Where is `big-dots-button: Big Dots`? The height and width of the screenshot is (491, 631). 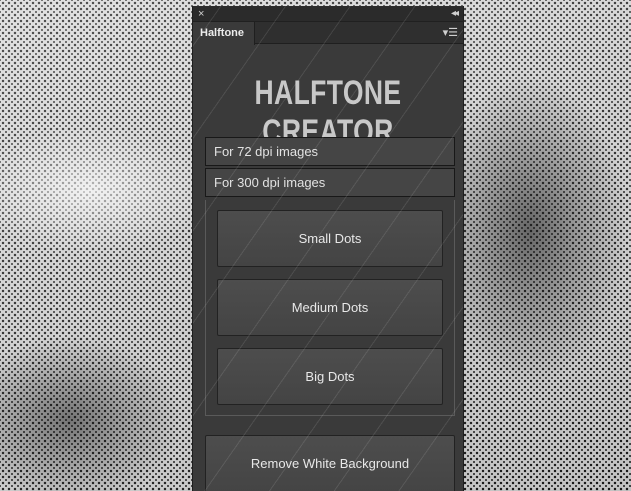 big-dots-button: Big Dots is located at coordinates (330, 376).